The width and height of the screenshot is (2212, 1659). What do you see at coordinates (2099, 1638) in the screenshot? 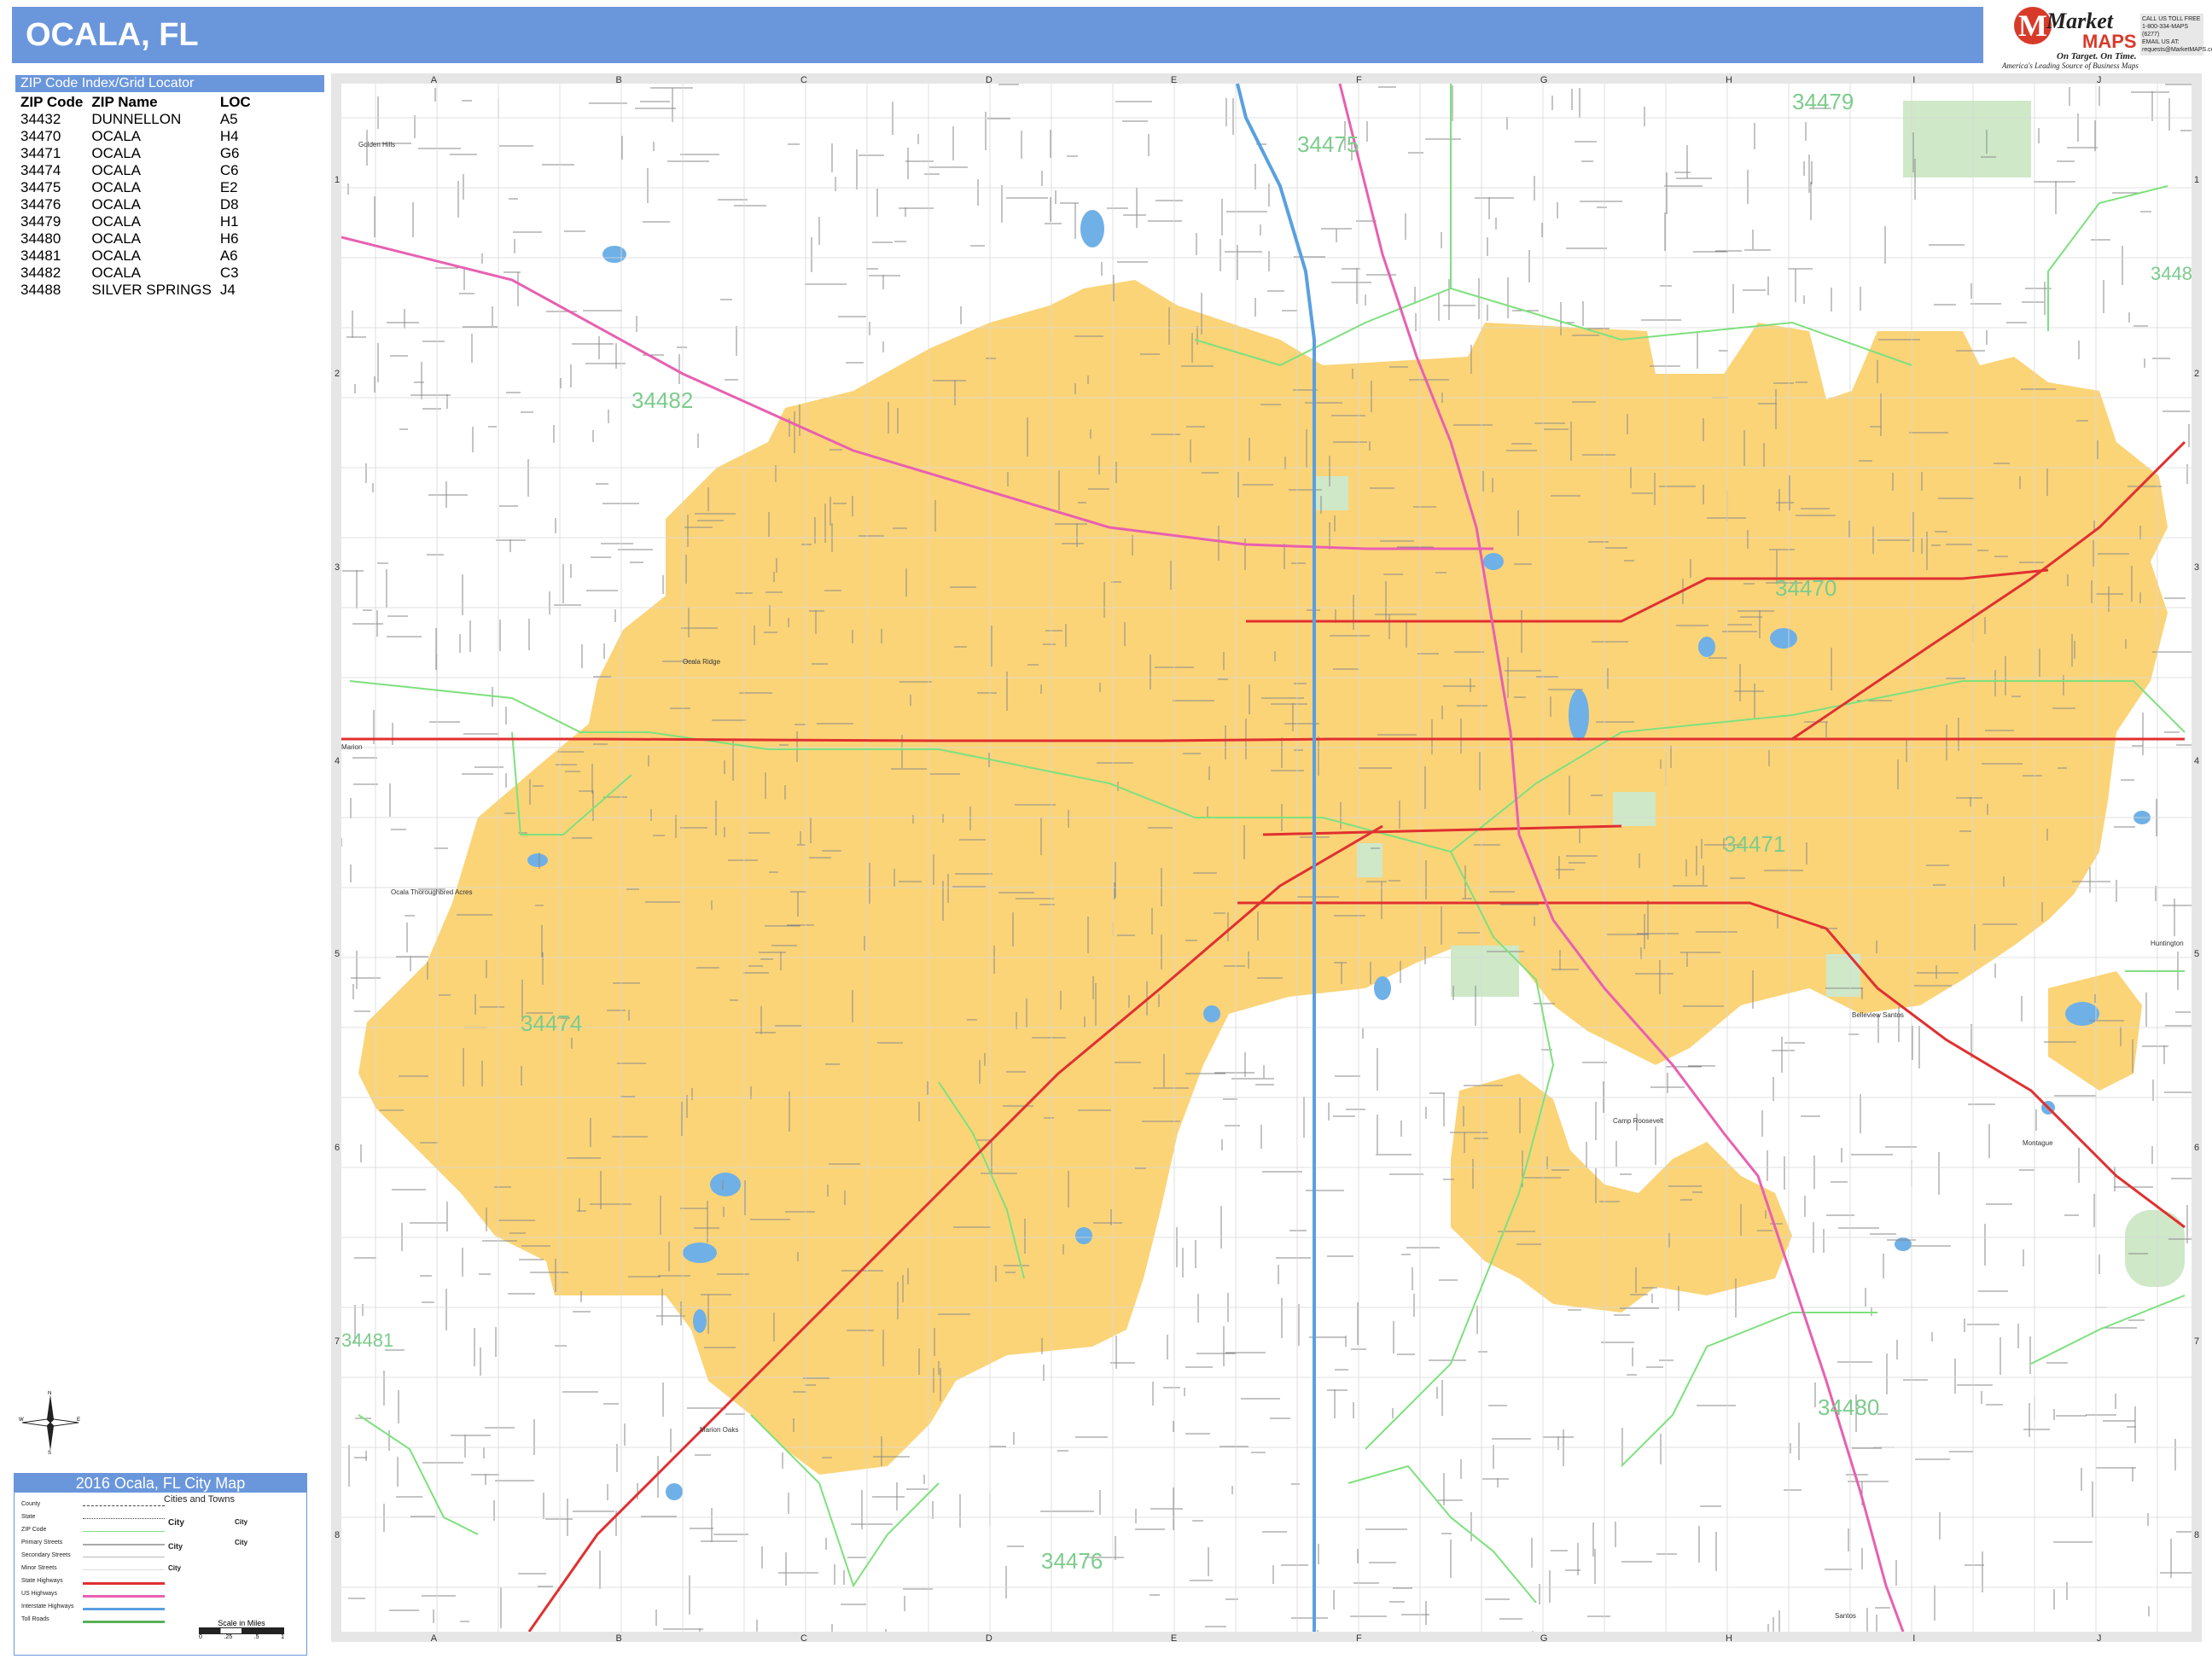
I see `grid-column-label: J` at bounding box center [2099, 1638].